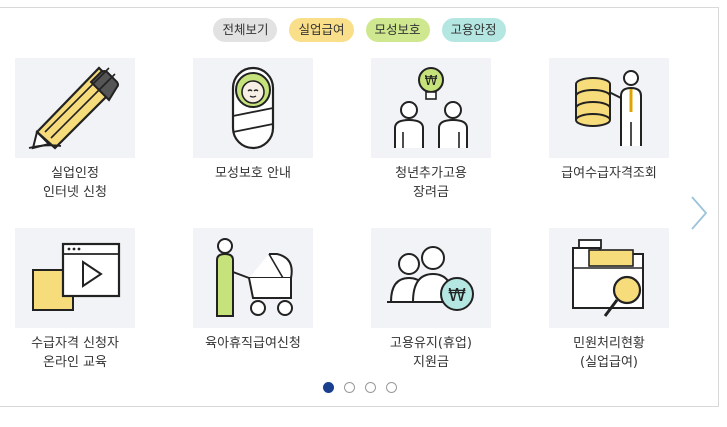 This screenshot has height=427, width=727. I want to click on baby-icon, so click(253, 108).